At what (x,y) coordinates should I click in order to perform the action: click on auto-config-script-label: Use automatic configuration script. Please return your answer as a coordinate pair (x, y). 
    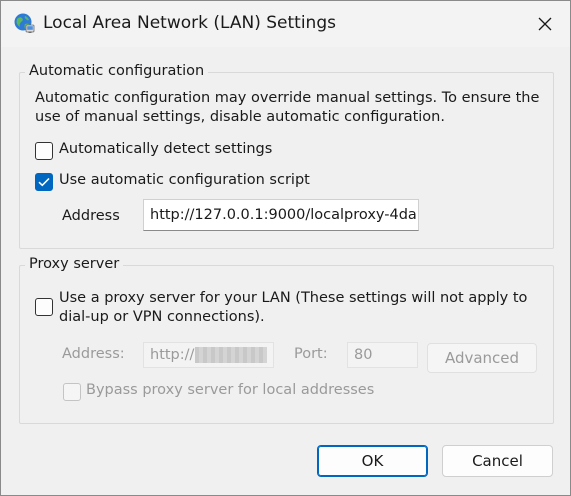
    Looking at the image, I should click on (184, 180).